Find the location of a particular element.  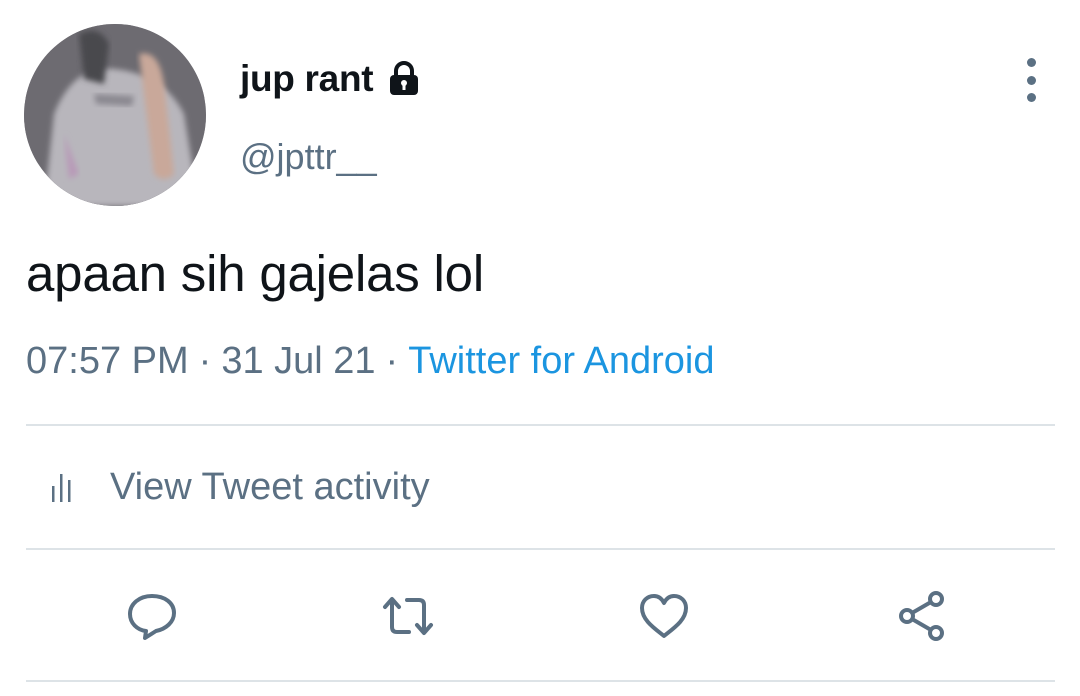

share-button is located at coordinates (922, 616).